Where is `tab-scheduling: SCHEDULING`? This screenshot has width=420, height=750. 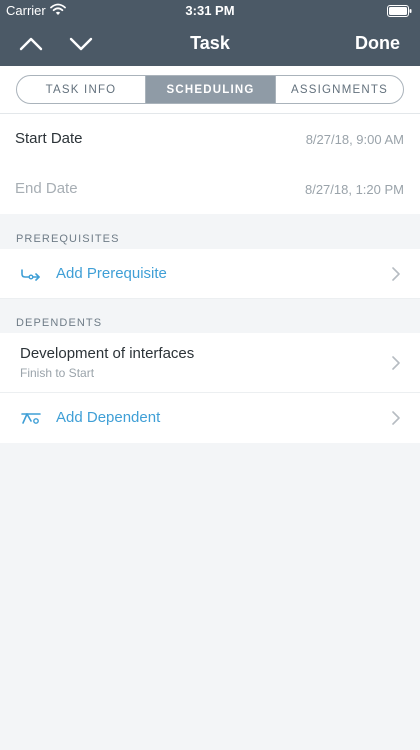
tab-scheduling: SCHEDULING is located at coordinates (210, 89).